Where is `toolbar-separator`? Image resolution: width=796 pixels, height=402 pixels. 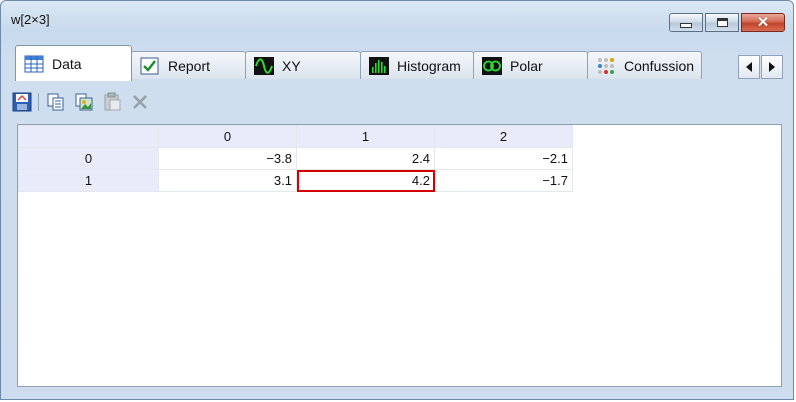
toolbar-separator is located at coordinates (38, 102).